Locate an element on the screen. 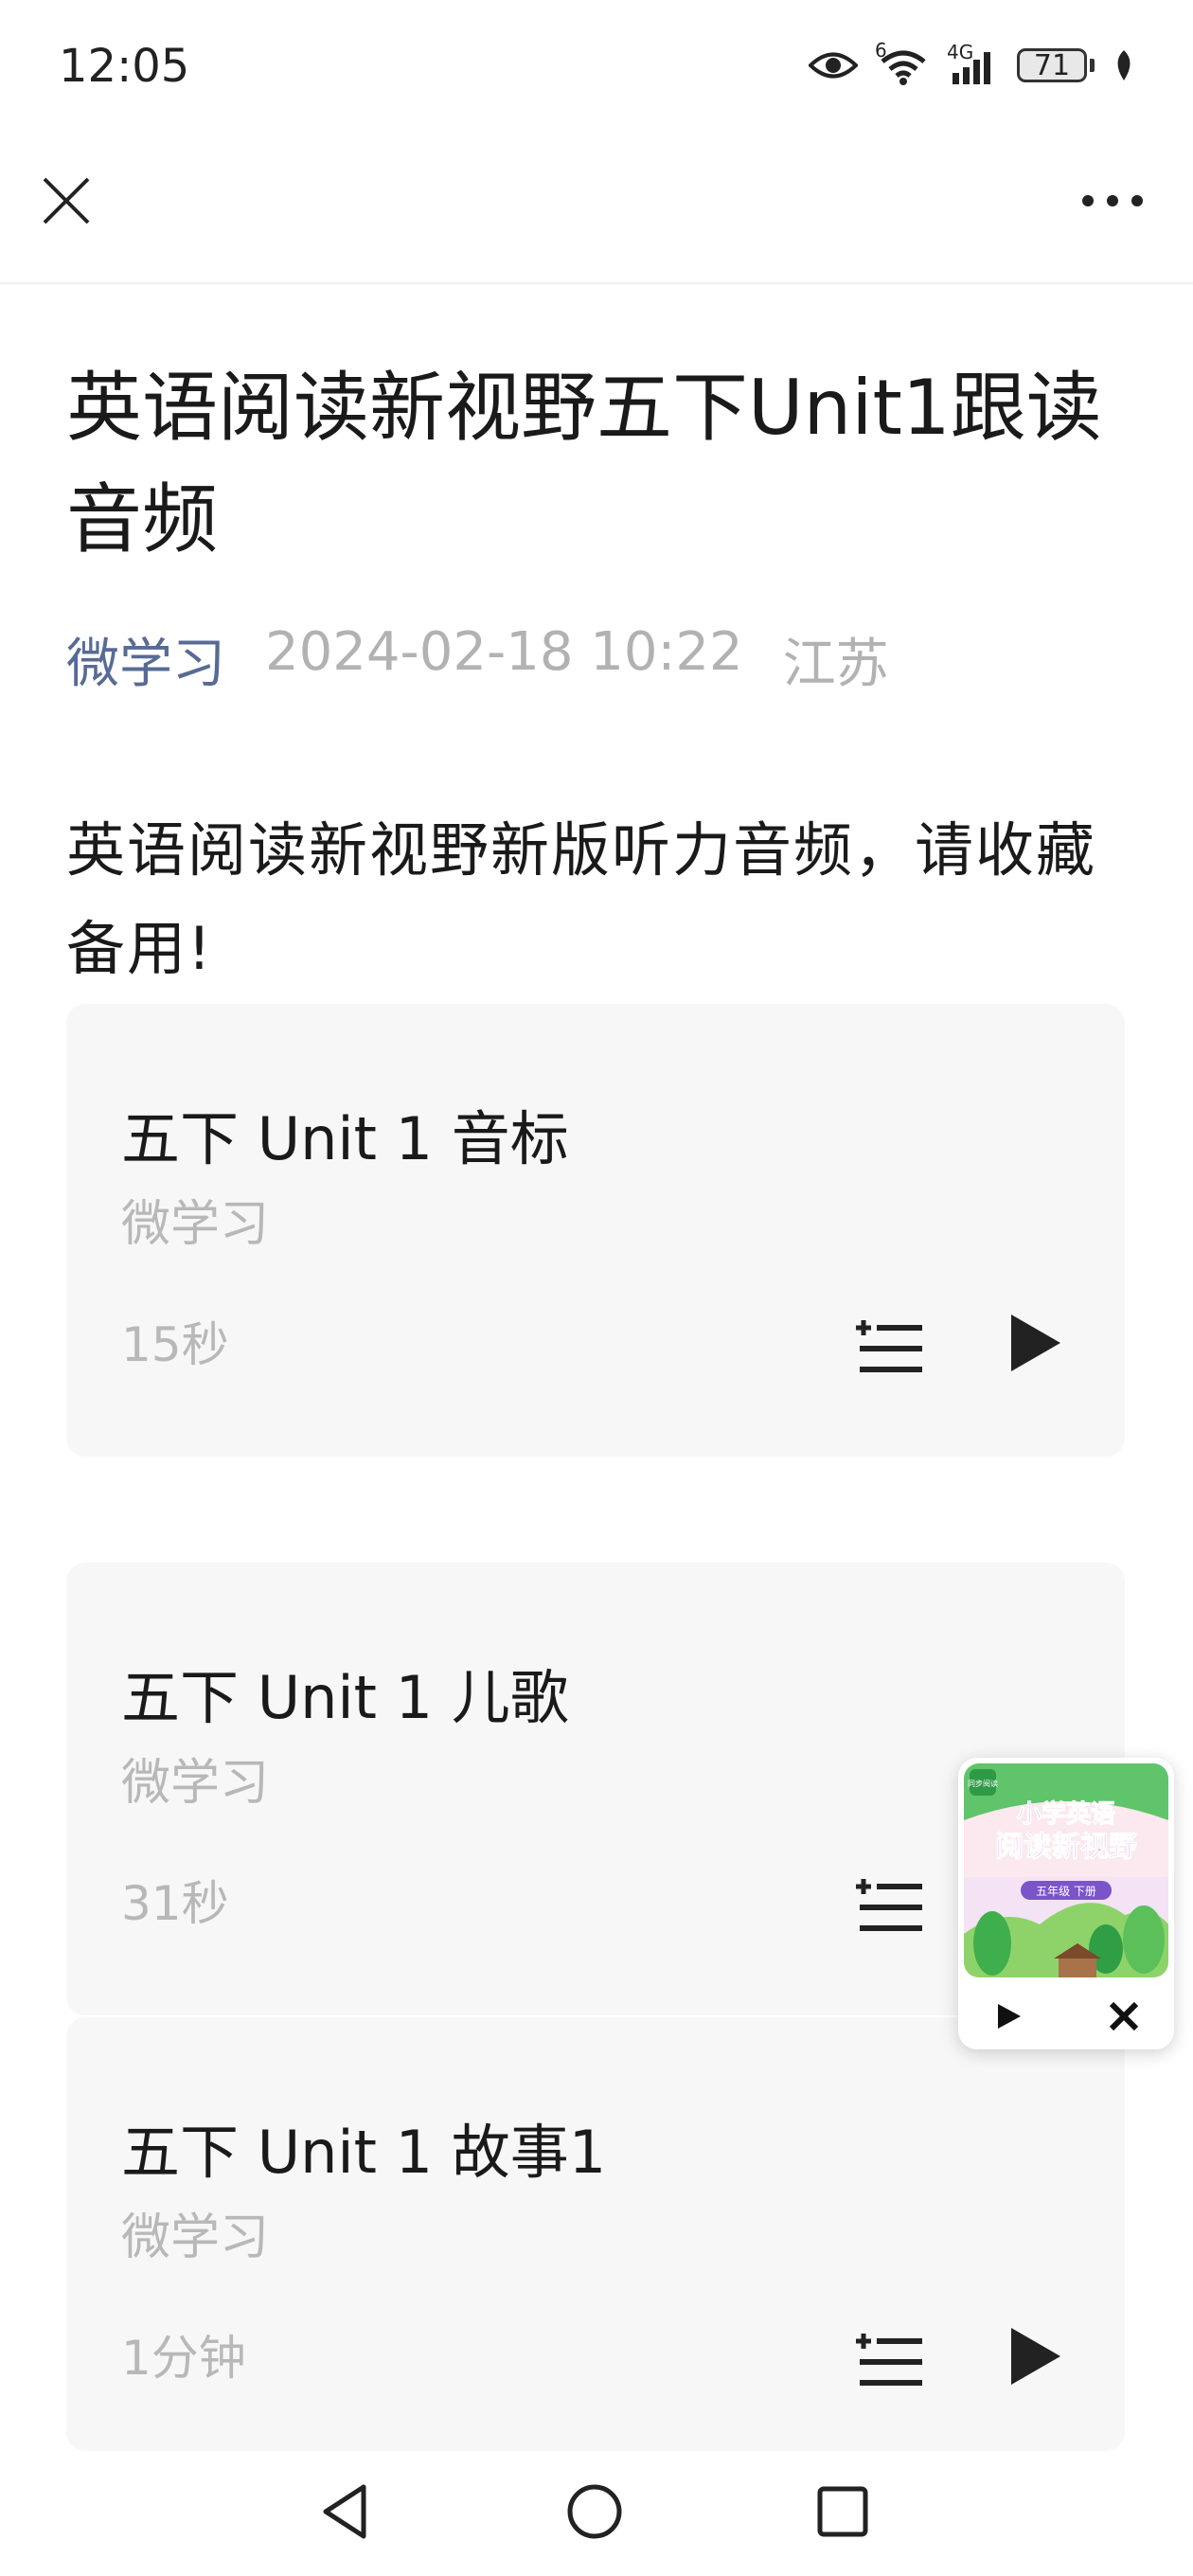 The image size is (1193, 2576). more-button is located at coordinates (1112, 201).